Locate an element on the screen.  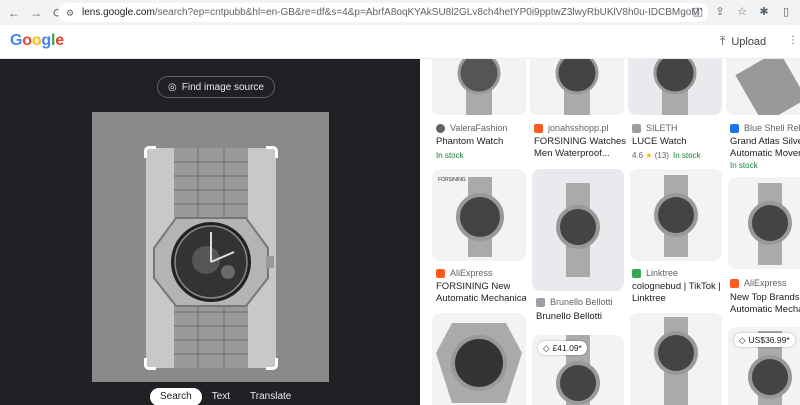
result-title-line2: Automatic Moveme is located at coordinates (765, 154).